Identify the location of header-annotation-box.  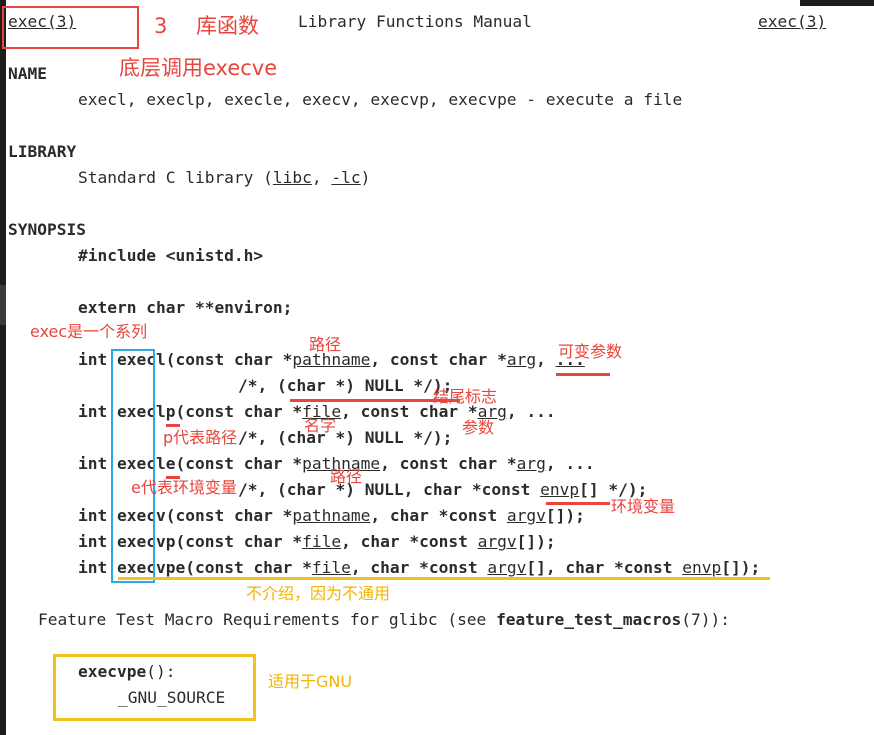
(70, 27).